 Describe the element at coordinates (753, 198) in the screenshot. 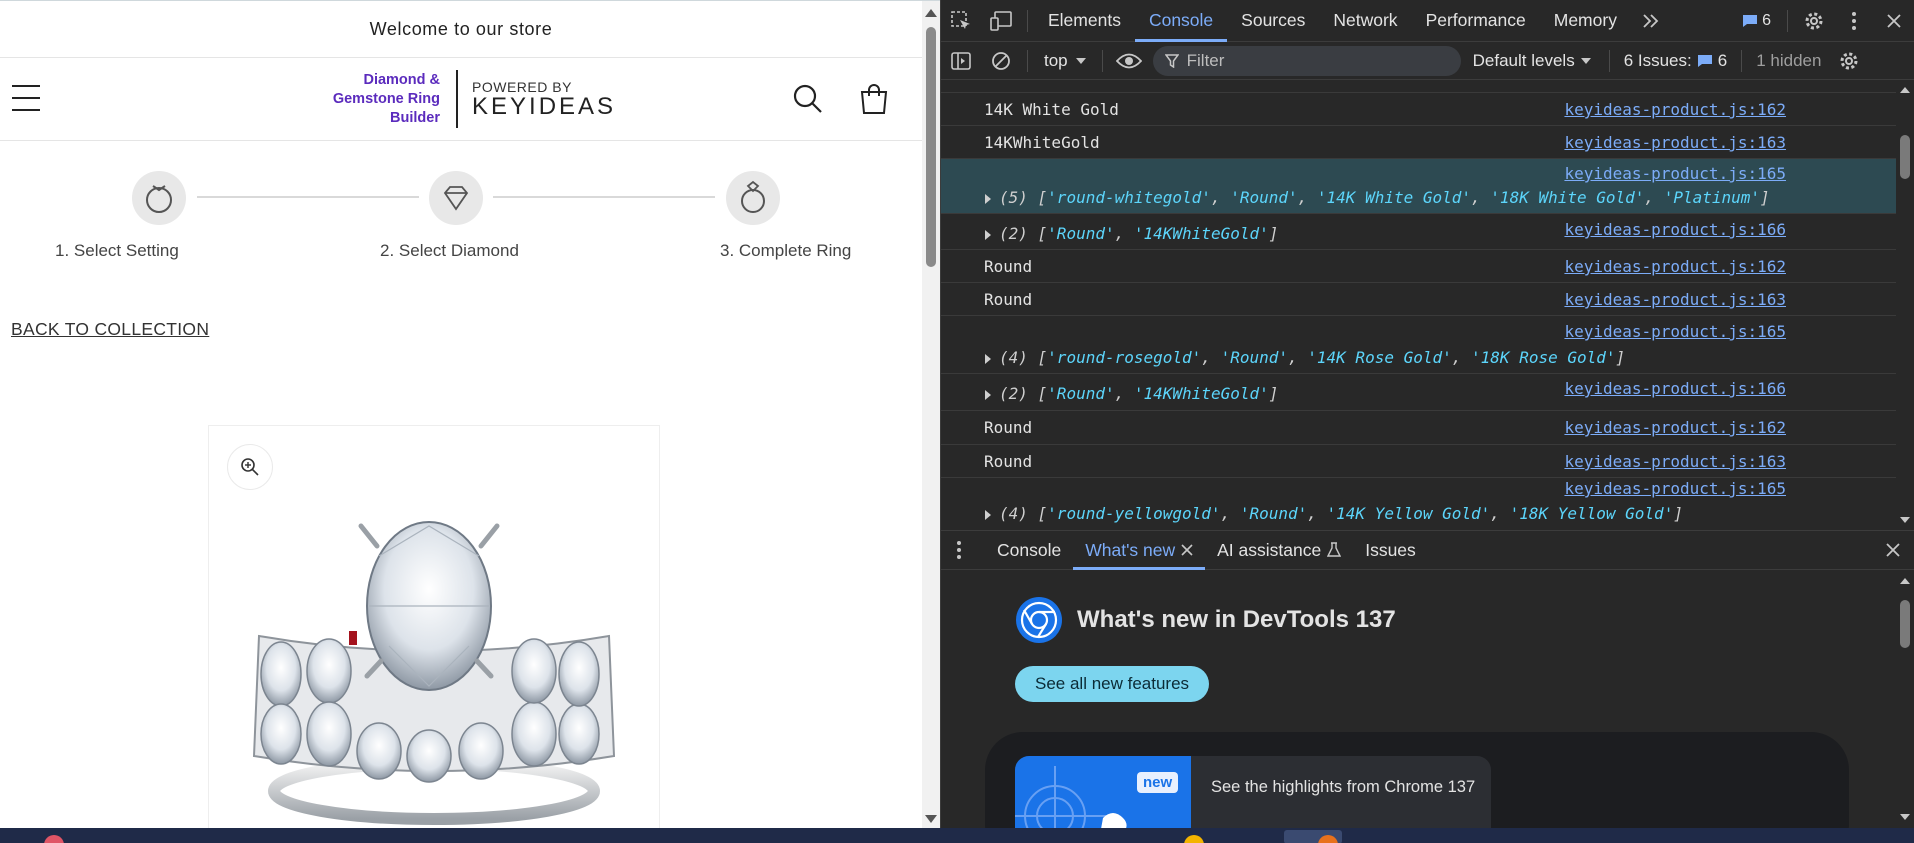

I see `step-complete-ring-icon` at that location.